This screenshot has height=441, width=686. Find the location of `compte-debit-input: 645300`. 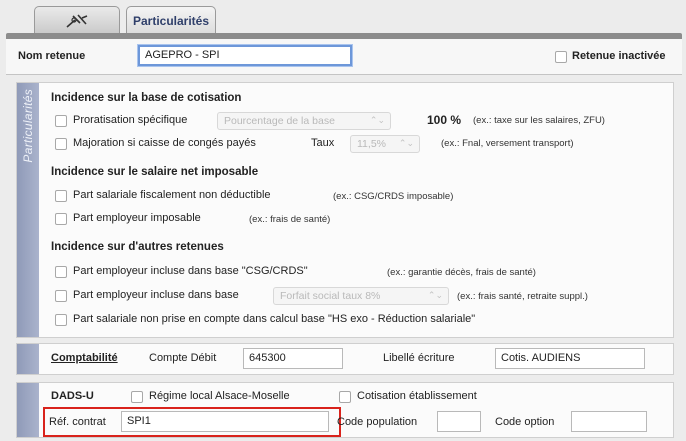

compte-debit-input: 645300 is located at coordinates (293, 358).